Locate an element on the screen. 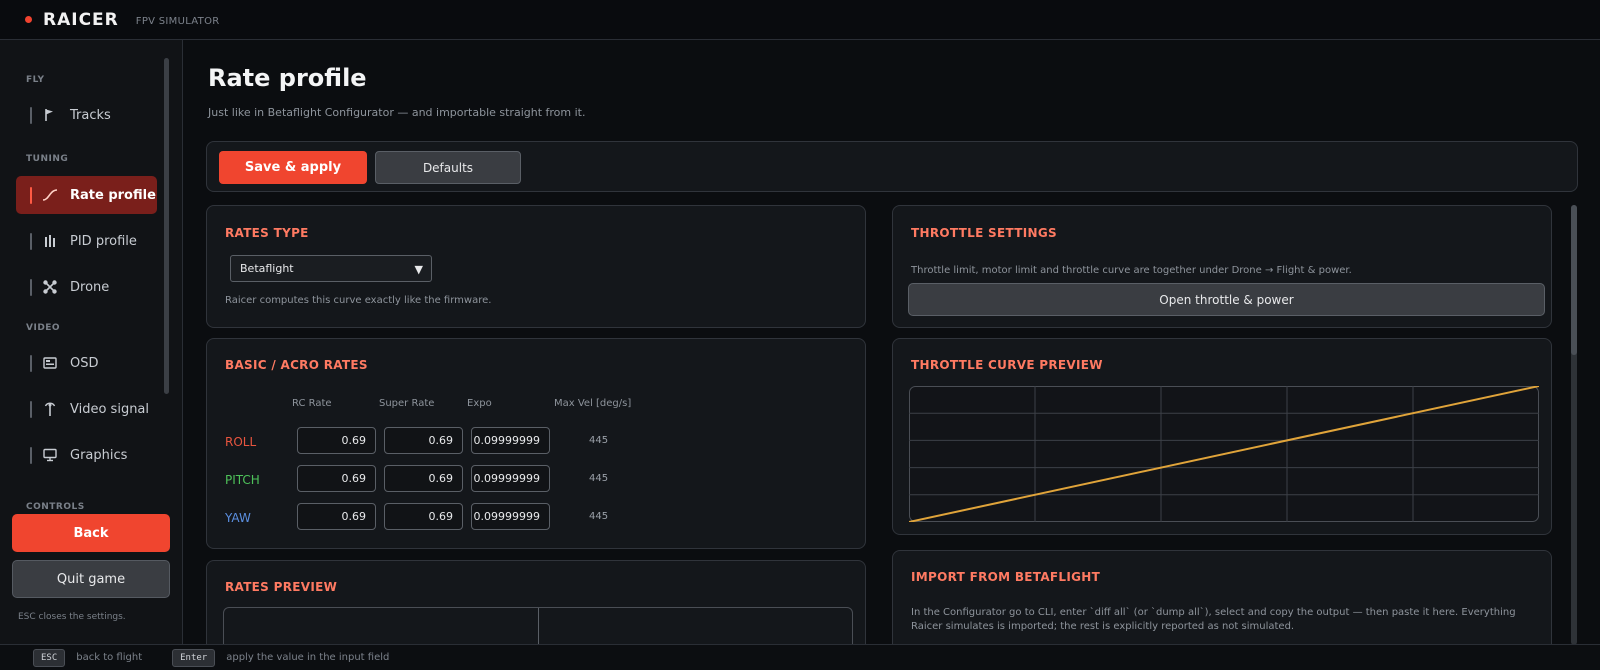  panel-title: RATES TYPE is located at coordinates (267, 233).